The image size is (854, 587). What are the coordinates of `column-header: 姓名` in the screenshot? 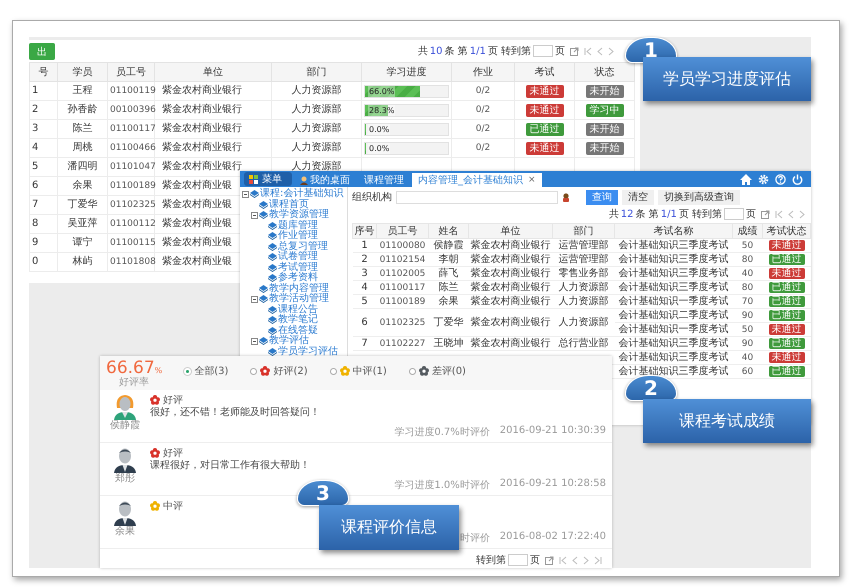 It's located at (448, 231).